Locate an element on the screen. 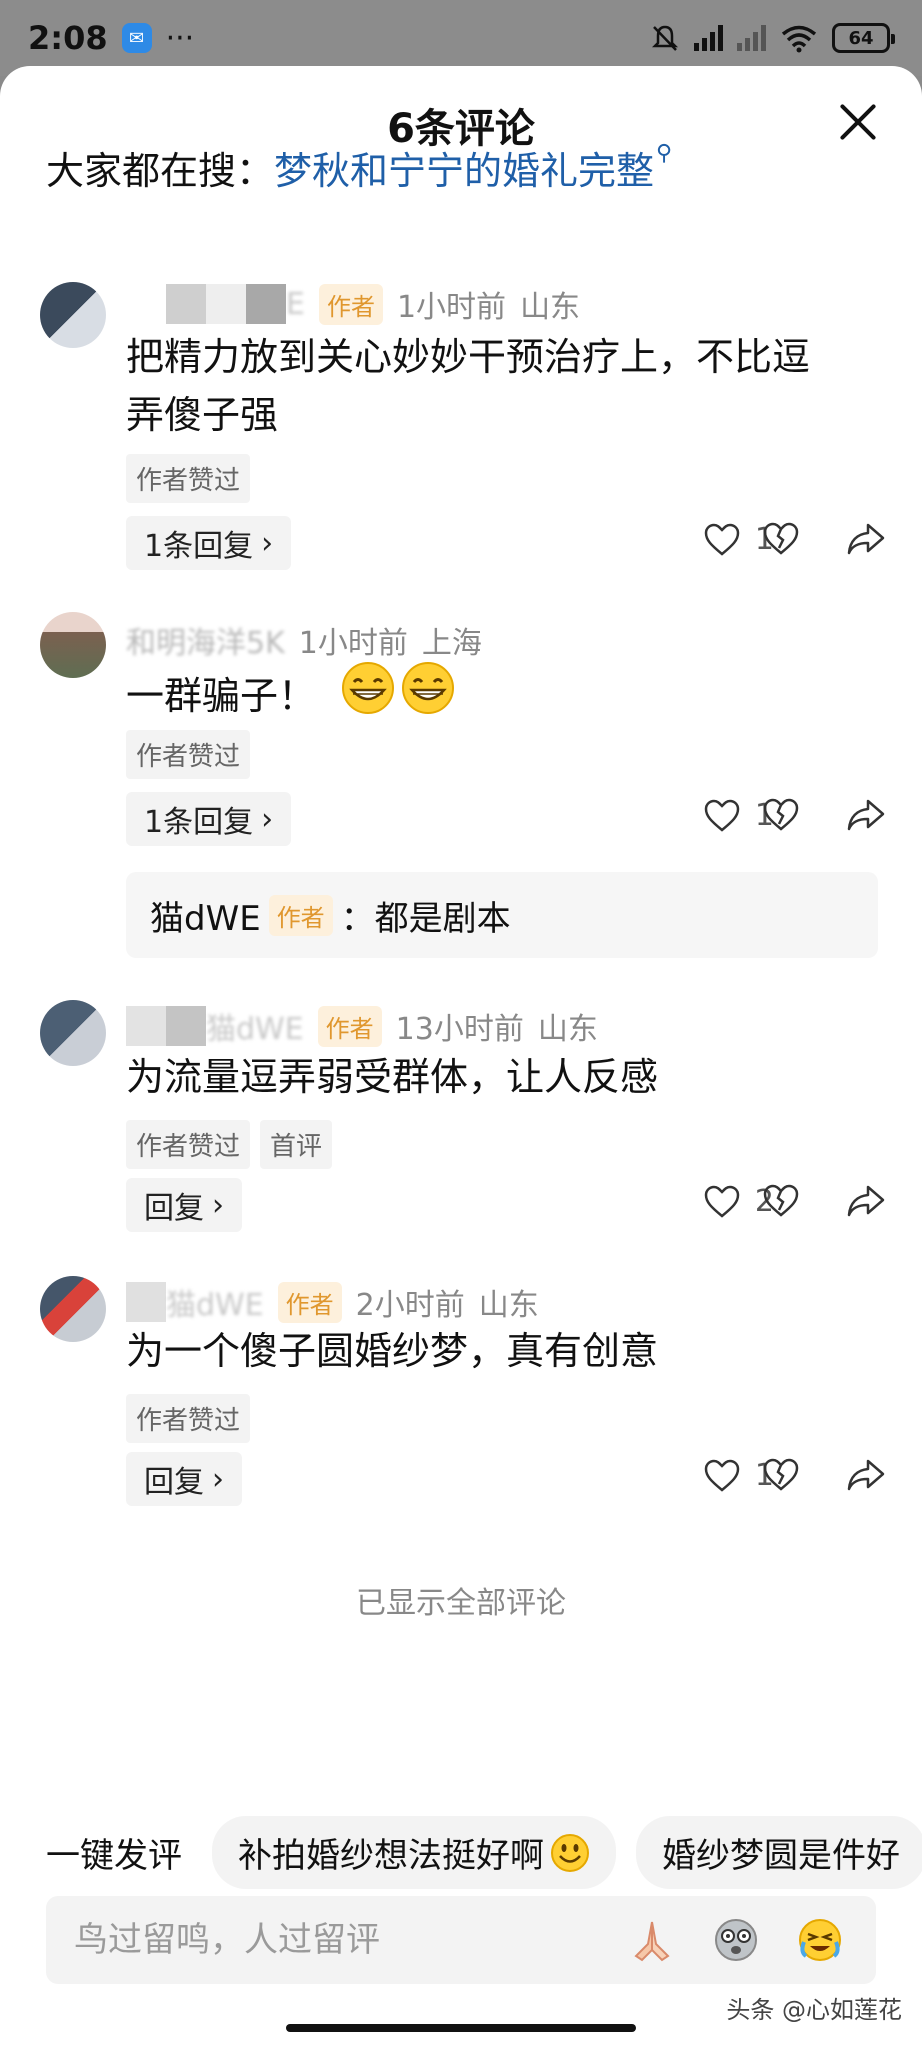  comment-meta: E 作者 1小时前 山东 is located at coordinates (353, 304).